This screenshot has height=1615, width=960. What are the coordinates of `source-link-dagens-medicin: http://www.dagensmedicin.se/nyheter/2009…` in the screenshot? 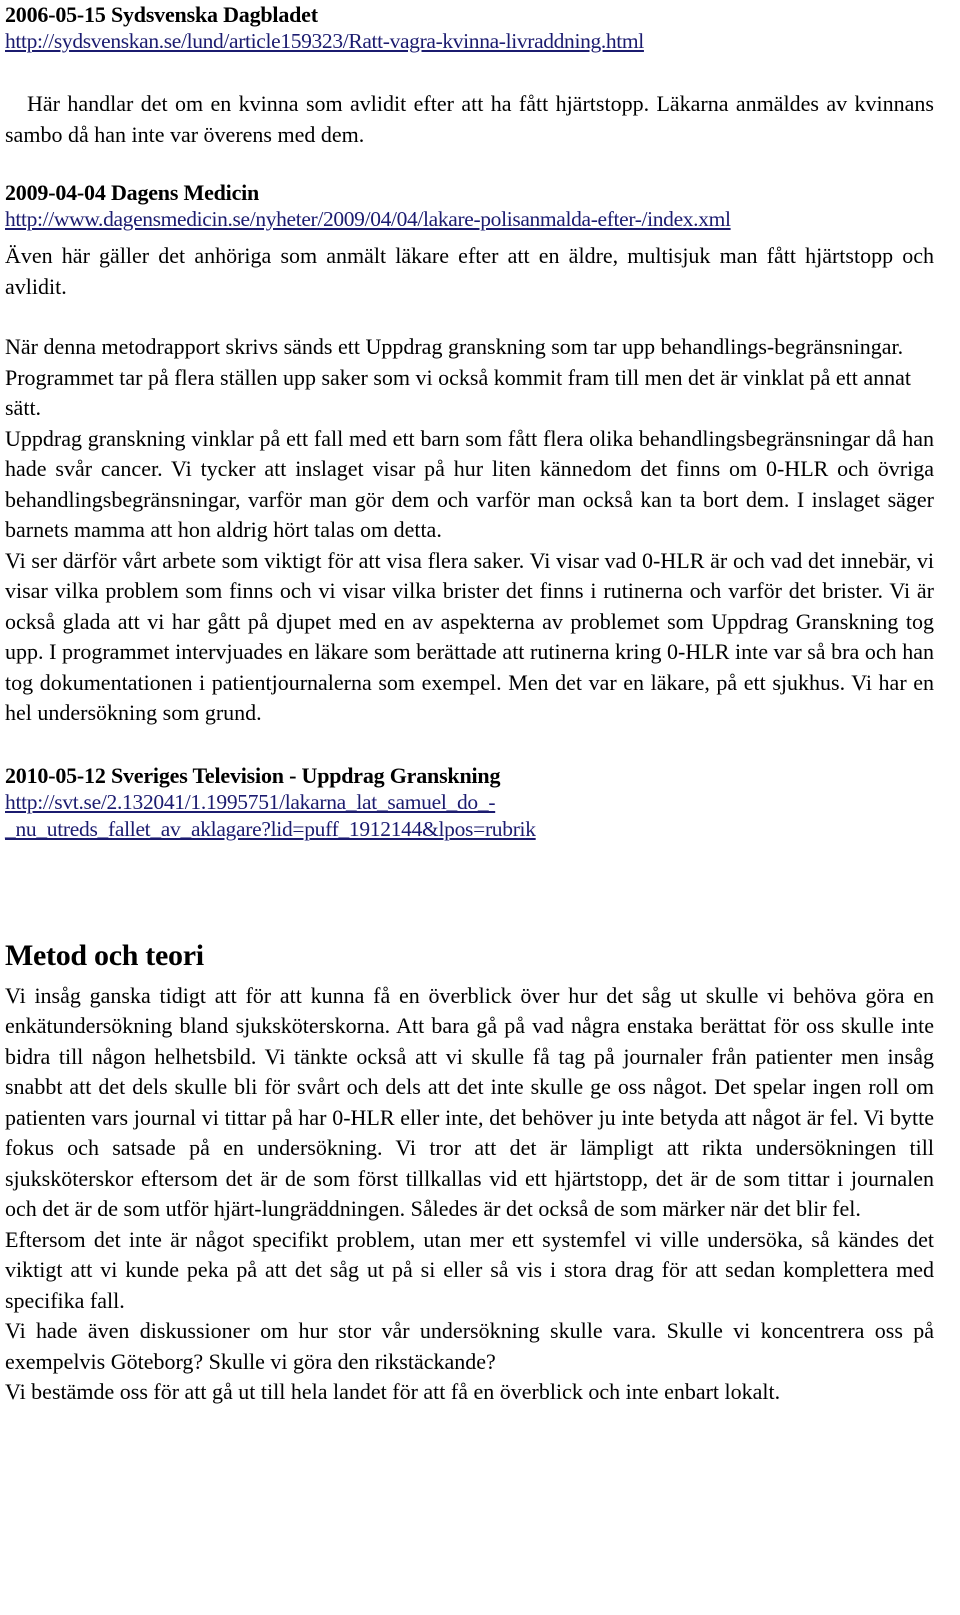 It's located at (469, 219).